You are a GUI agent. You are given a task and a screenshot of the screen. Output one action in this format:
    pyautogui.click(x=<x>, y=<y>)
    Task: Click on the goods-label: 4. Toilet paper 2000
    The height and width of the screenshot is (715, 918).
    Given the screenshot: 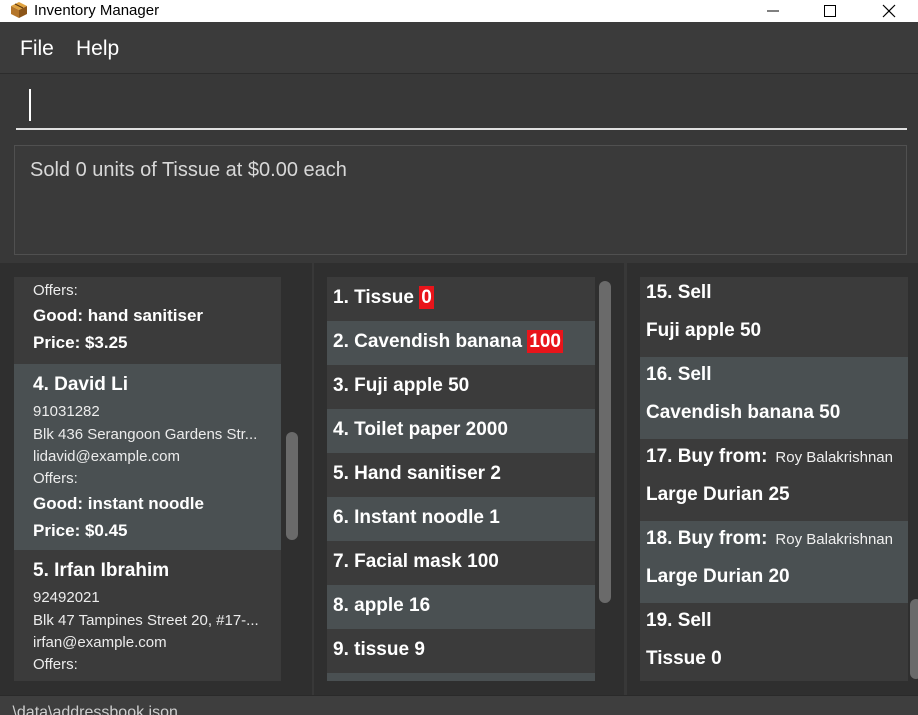 What is the action you would take?
    pyautogui.click(x=420, y=429)
    